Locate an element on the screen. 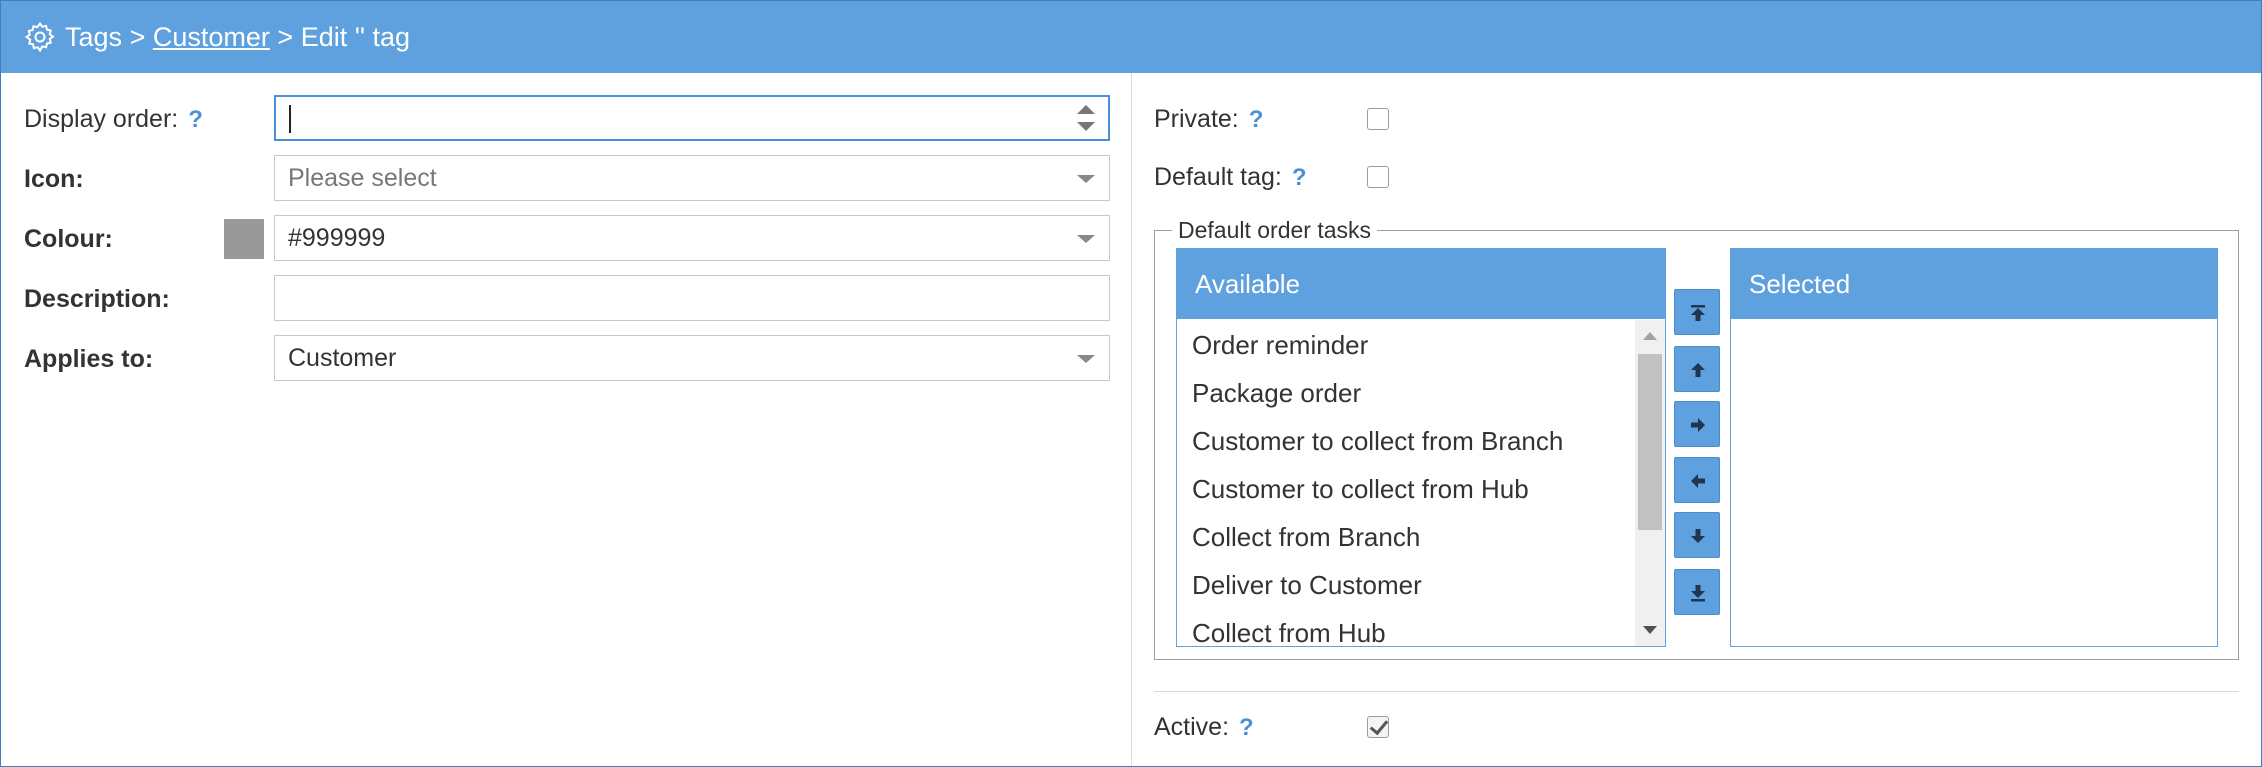  arrow-left-icon is located at coordinates (1698, 481).